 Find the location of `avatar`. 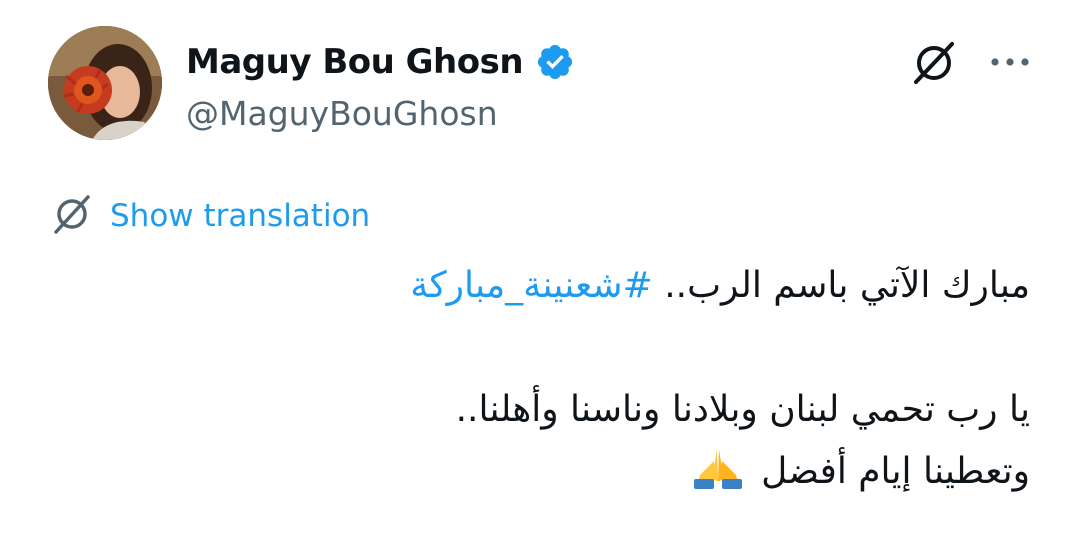

avatar is located at coordinates (105, 83).